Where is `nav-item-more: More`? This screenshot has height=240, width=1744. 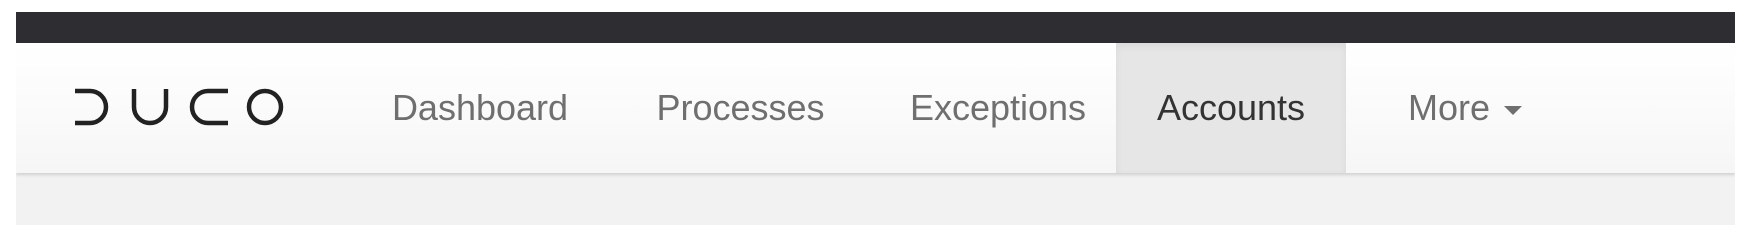 nav-item-more: More is located at coordinates (1465, 108).